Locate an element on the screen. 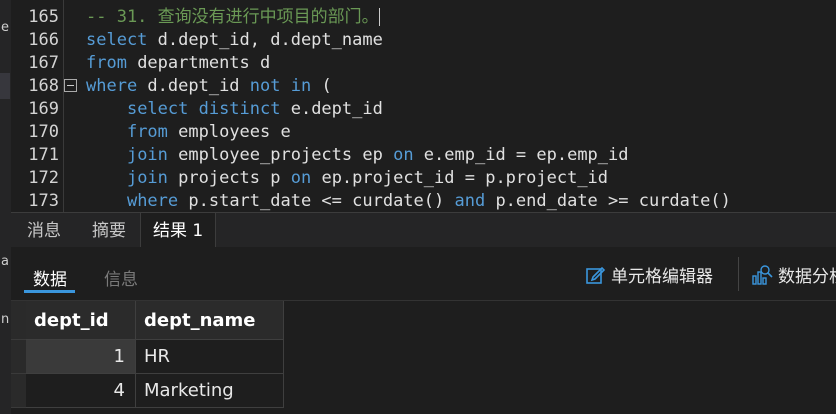 The height and width of the screenshot is (414, 836). toolbar-separator is located at coordinates (738, 274).